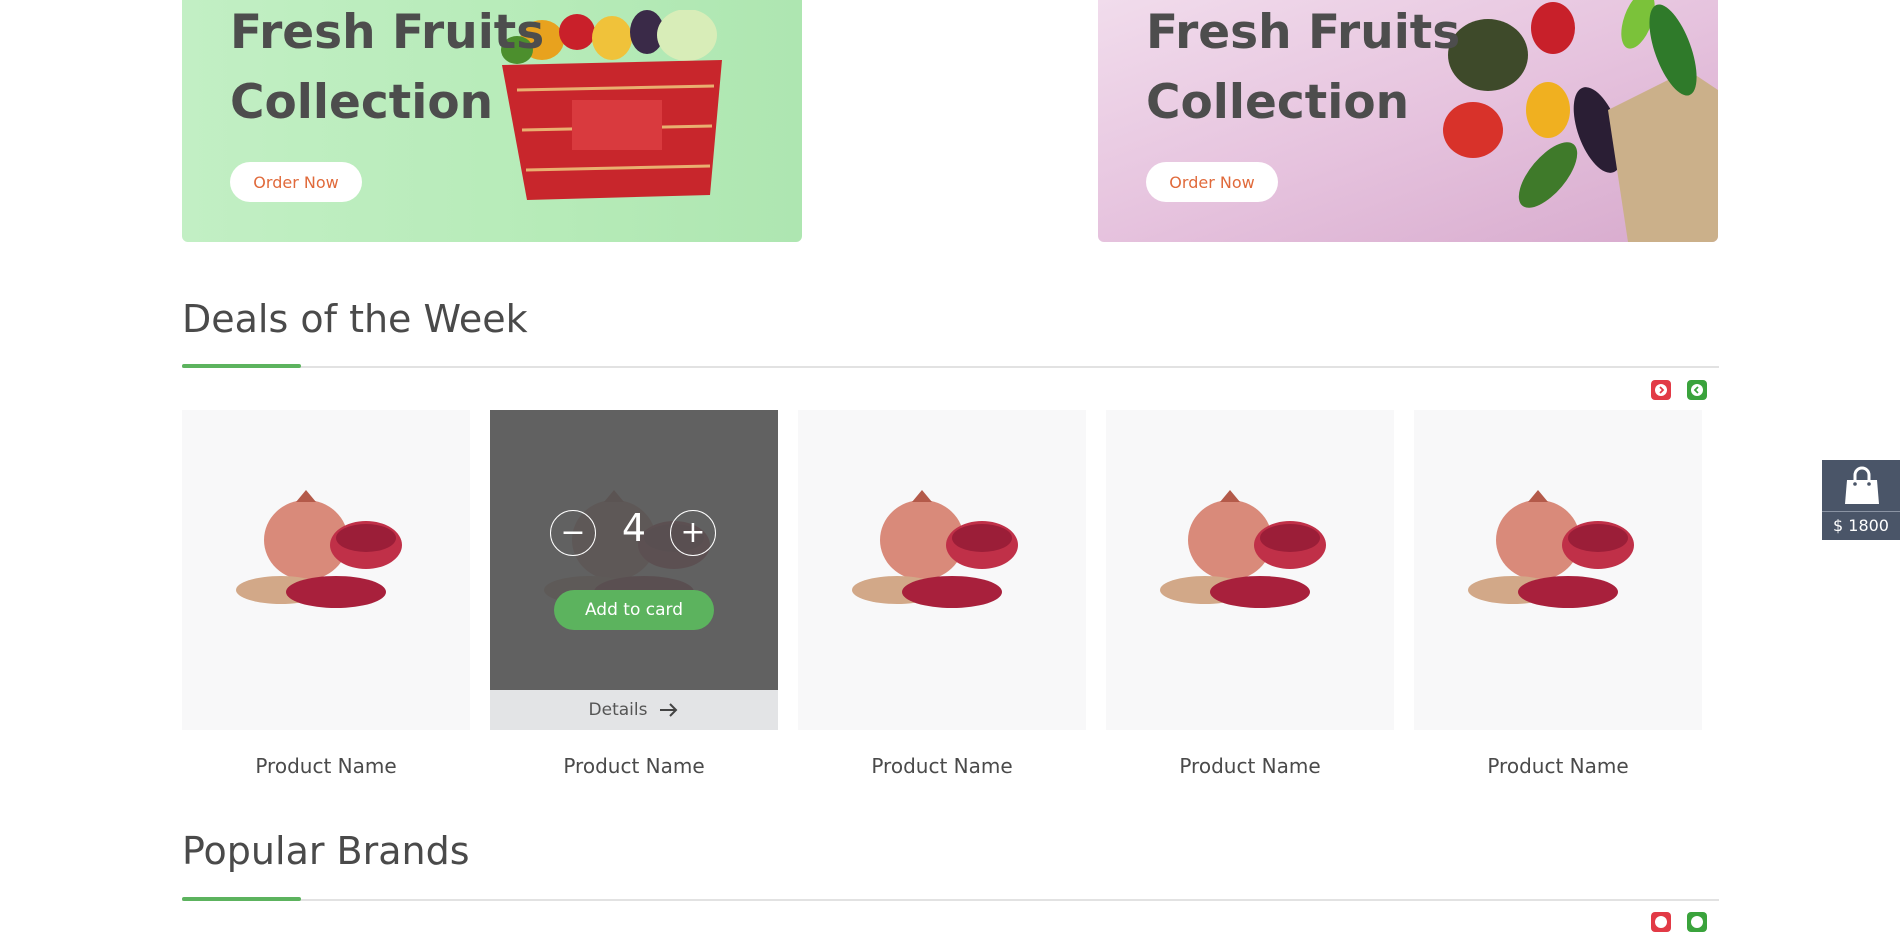 The width and height of the screenshot is (1900, 932). I want to click on quantity-value: 4, so click(634, 528).